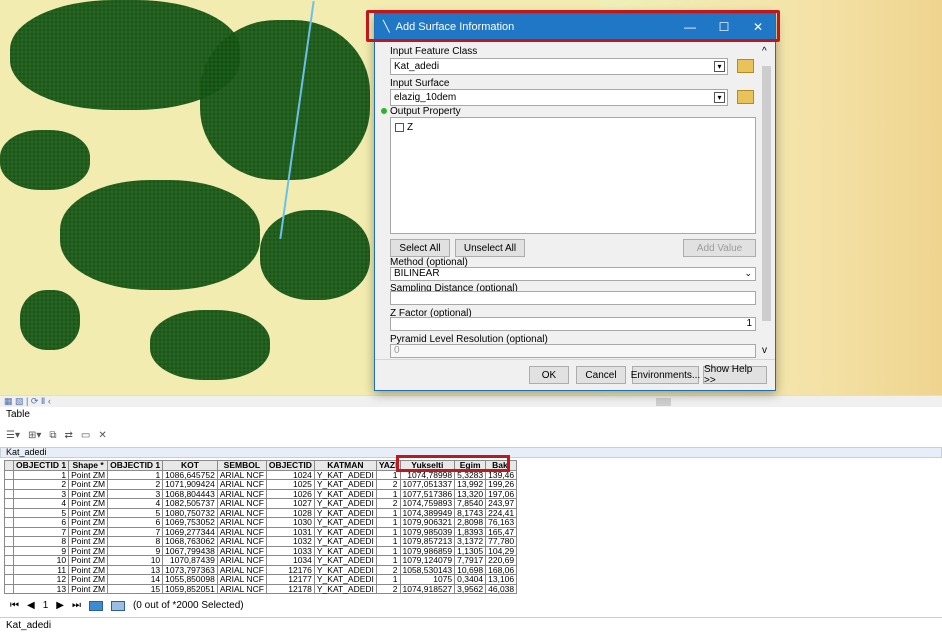 The height and width of the screenshot is (633, 942). I want to click on table-cell: 243,97, so click(501, 503).